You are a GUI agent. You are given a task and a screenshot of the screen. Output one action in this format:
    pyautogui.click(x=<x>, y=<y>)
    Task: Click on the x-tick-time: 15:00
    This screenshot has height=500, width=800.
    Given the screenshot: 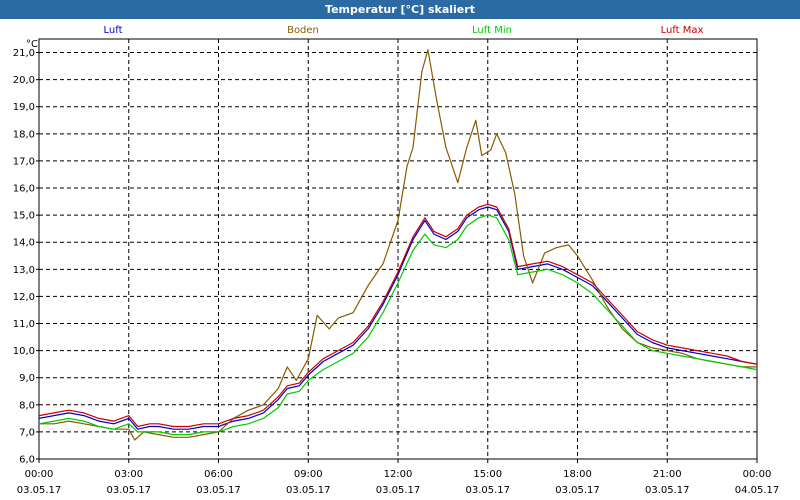 What is the action you would take?
    pyautogui.click(x=487, y=474)
    